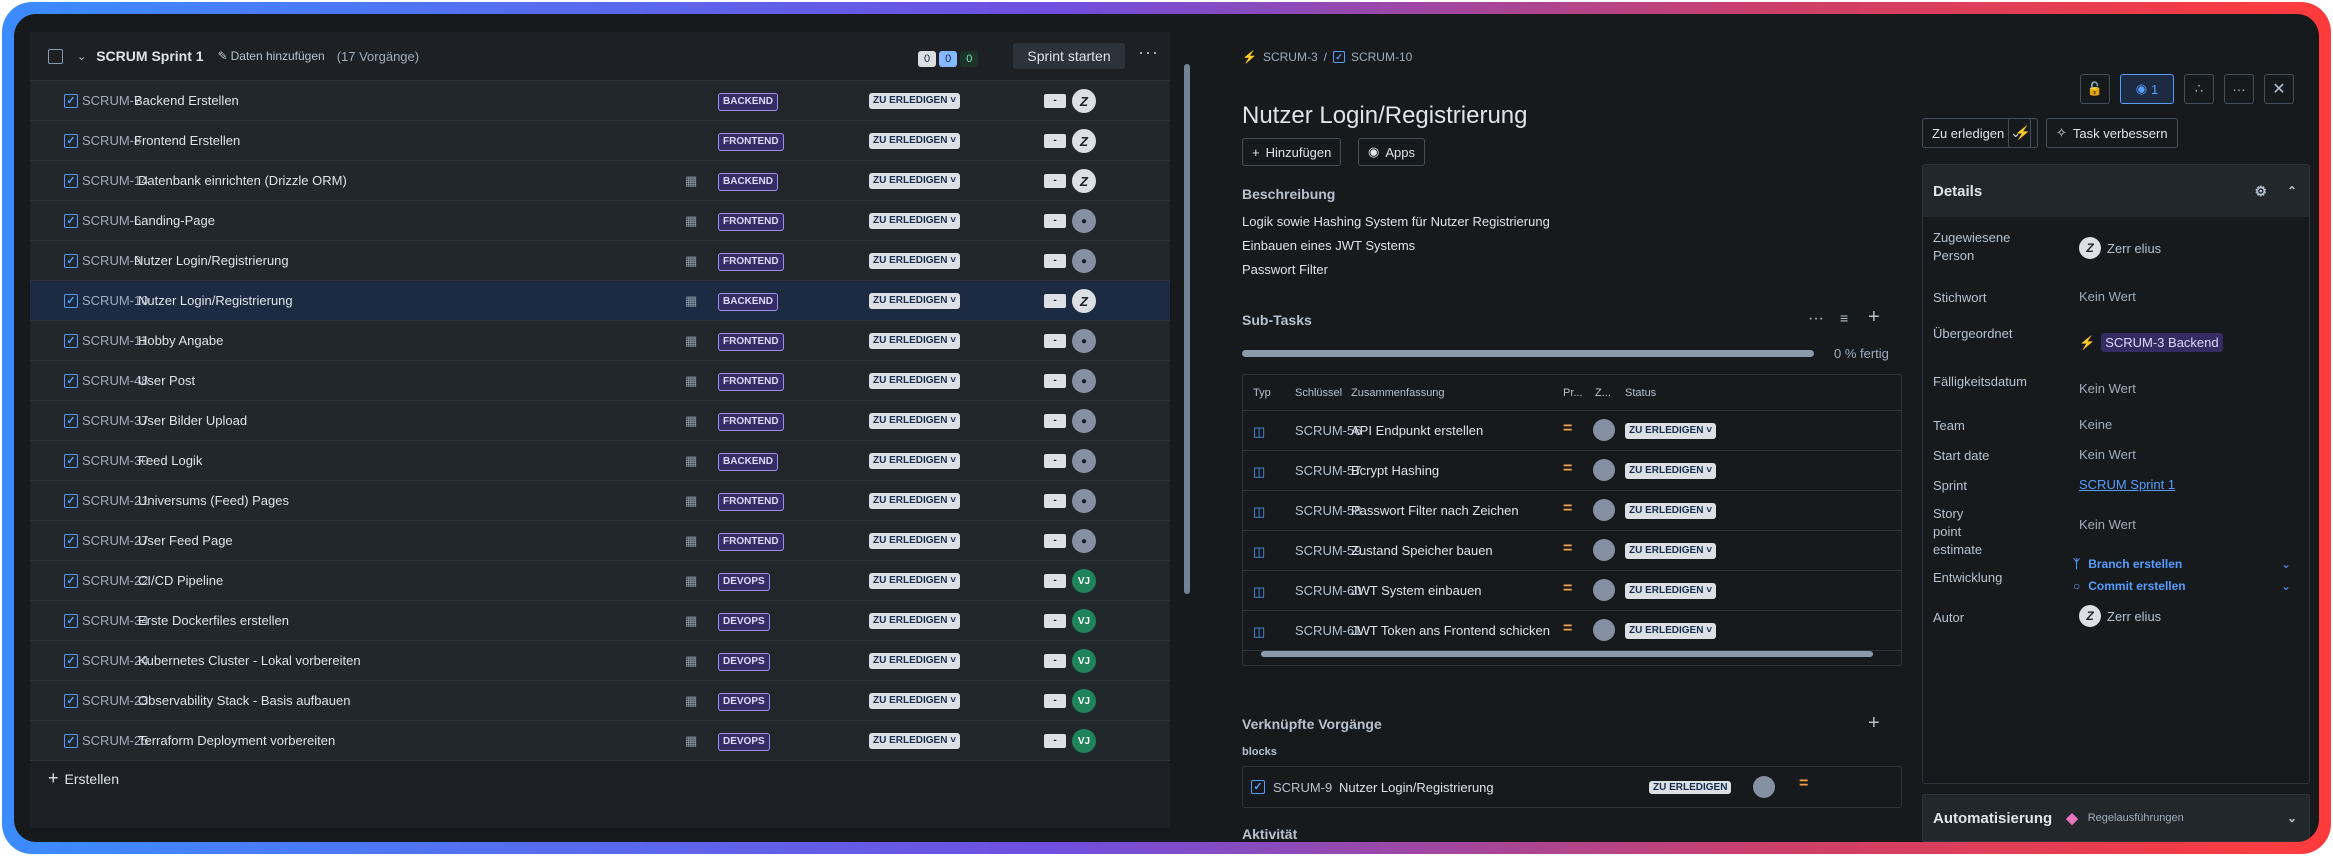 The width and height of the screenshot is (2333, 856). I want to click on issue-summary: User Feed Page, so click(185, 540).